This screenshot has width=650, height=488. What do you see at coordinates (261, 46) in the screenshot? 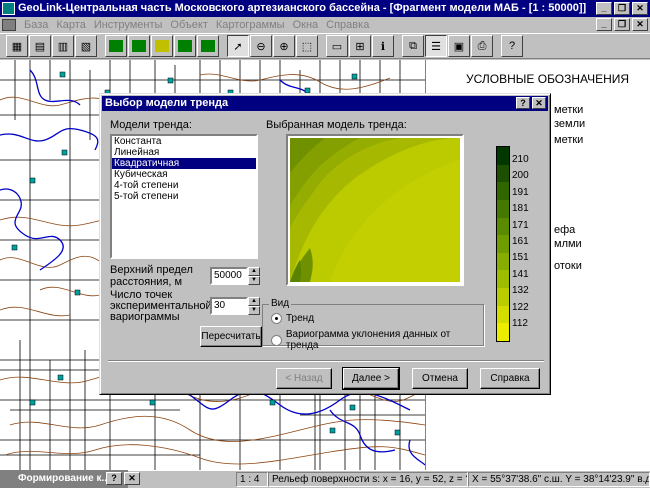
I see `zoom-out-icon: ⊖` at bounding box center [261, 46].